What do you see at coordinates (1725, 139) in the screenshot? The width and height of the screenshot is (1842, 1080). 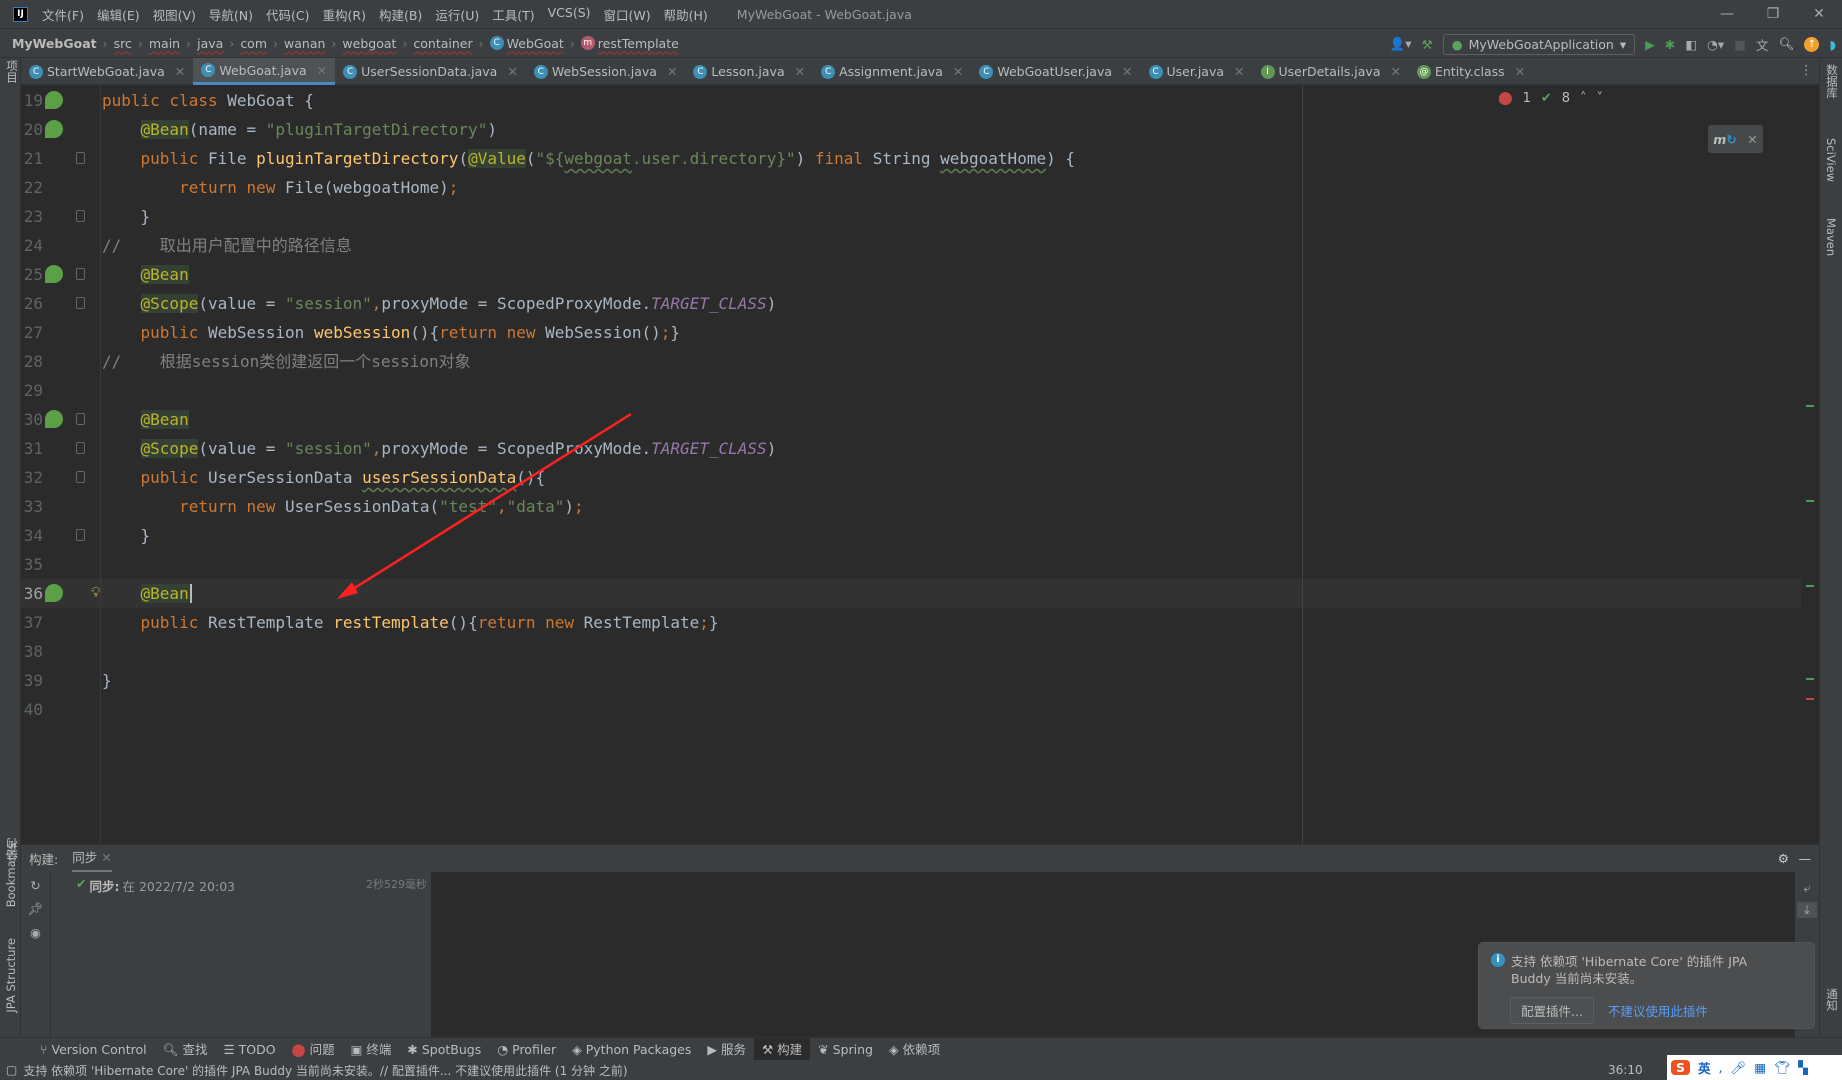 I see `maven-reload-icon: m↻` at bounding box center [1725, 139].